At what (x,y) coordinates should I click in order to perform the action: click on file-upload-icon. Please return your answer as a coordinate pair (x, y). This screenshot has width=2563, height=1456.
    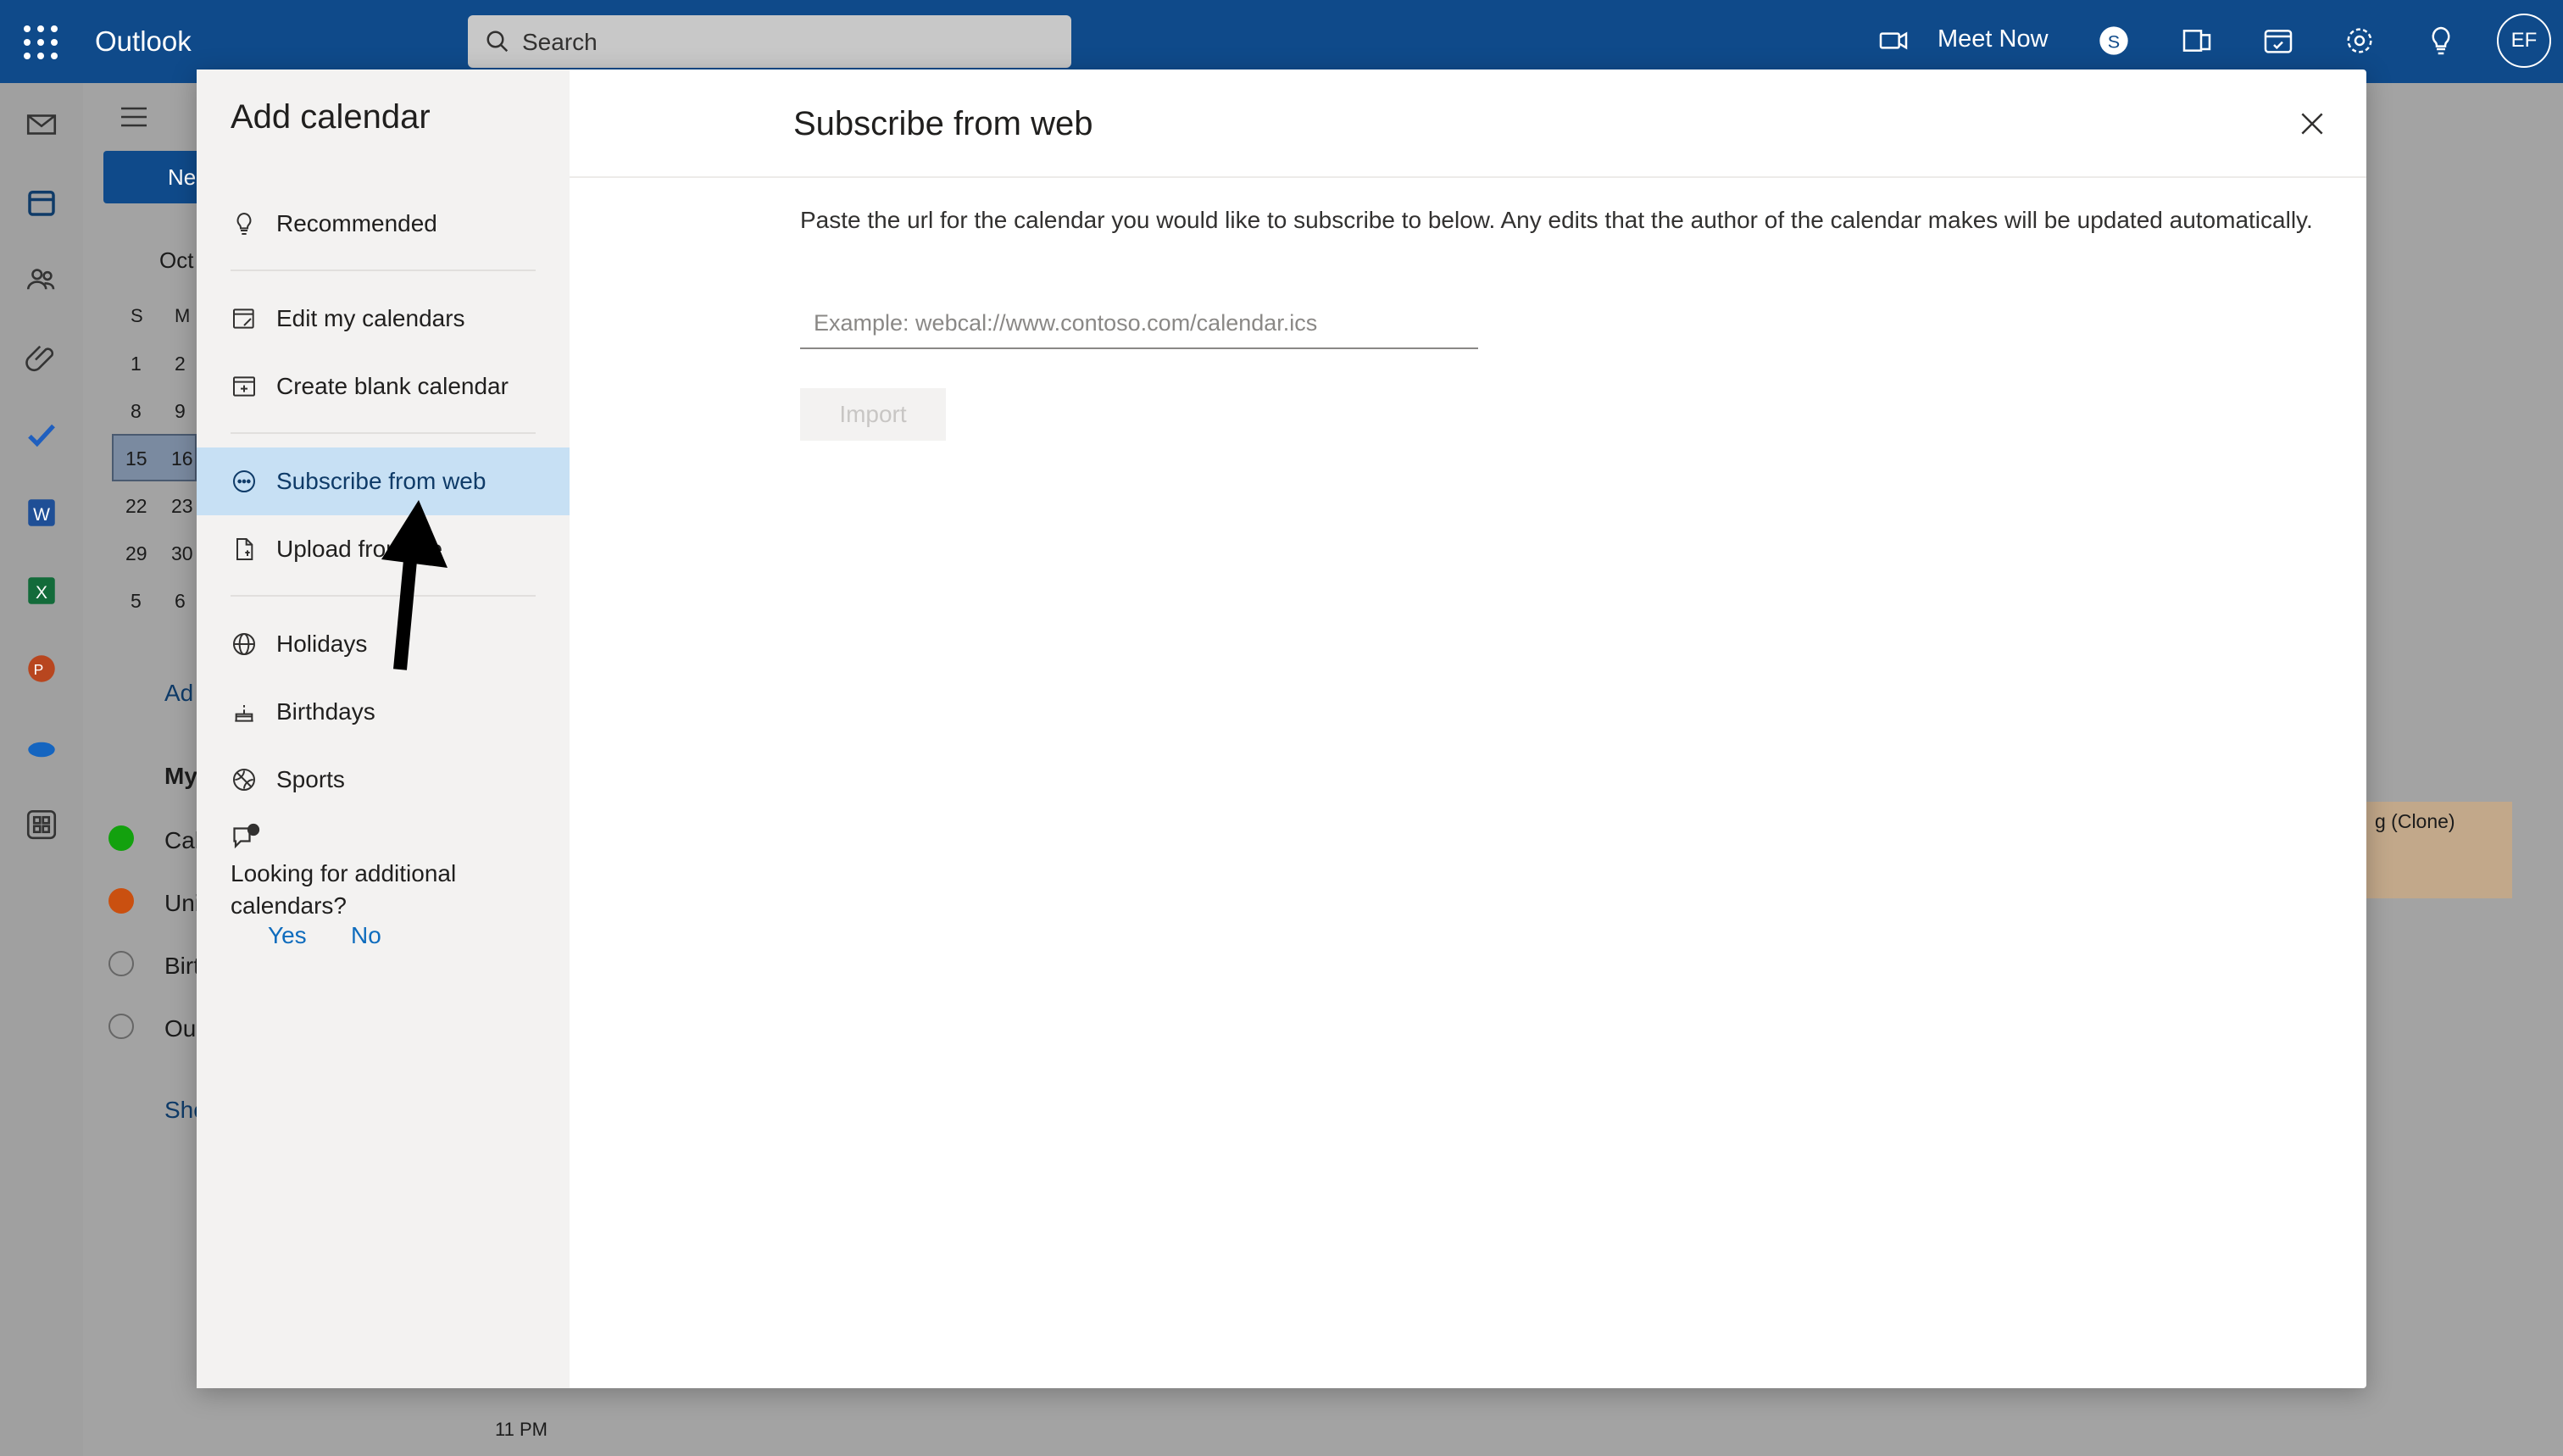
    Looking at the image, I should click on (244, 549).